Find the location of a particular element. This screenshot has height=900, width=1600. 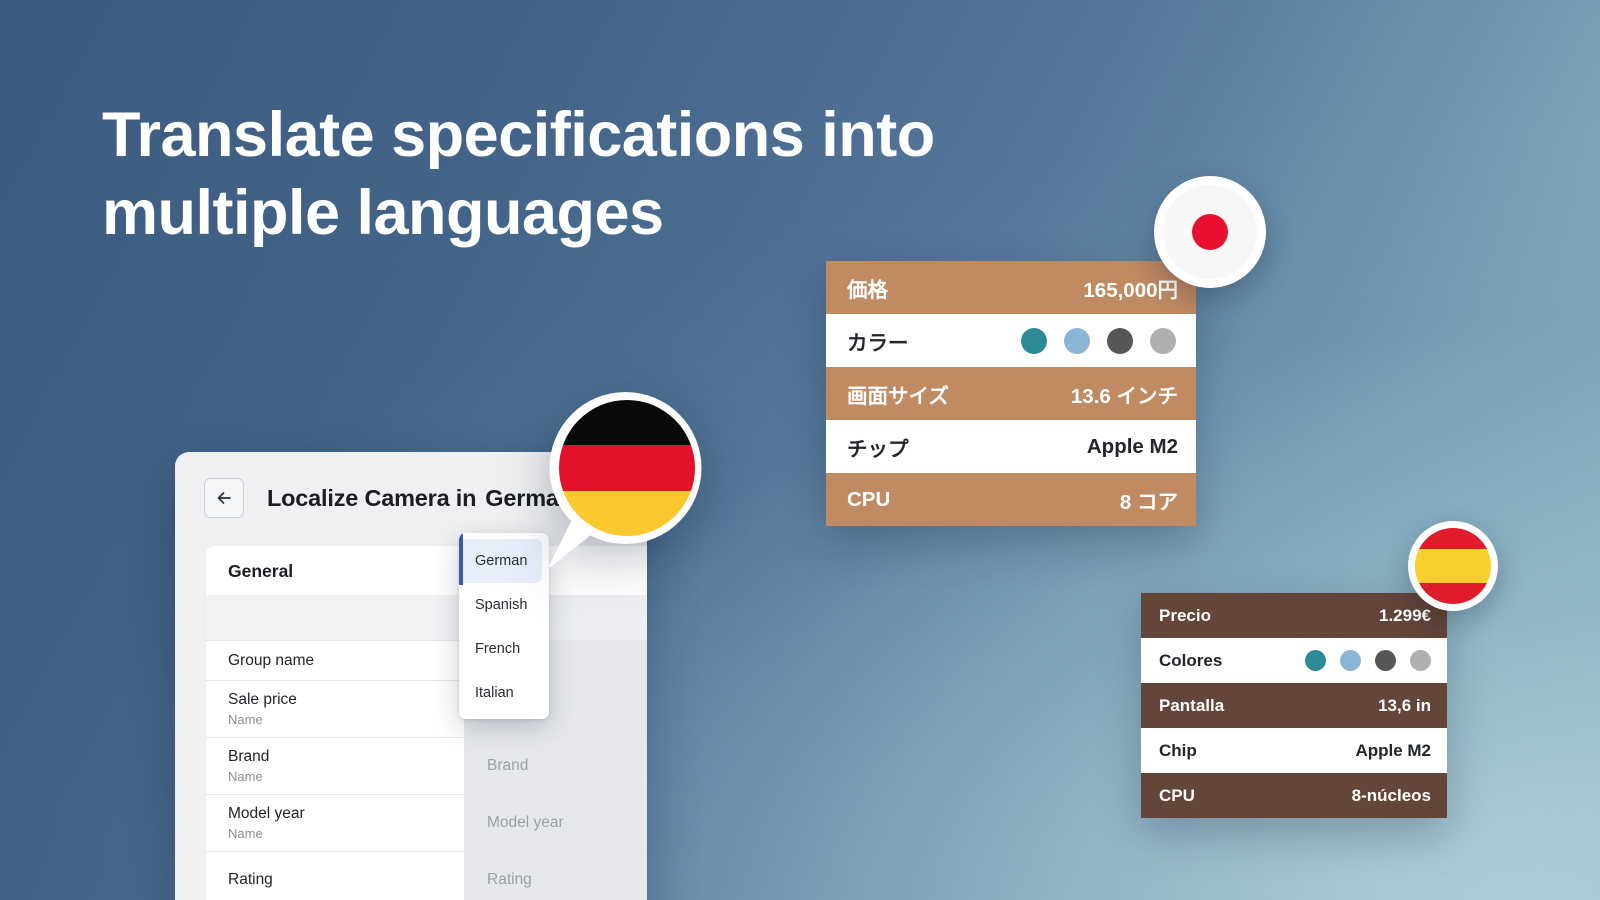

spec-key: Pantalla is located at coordinates (1192, 705).